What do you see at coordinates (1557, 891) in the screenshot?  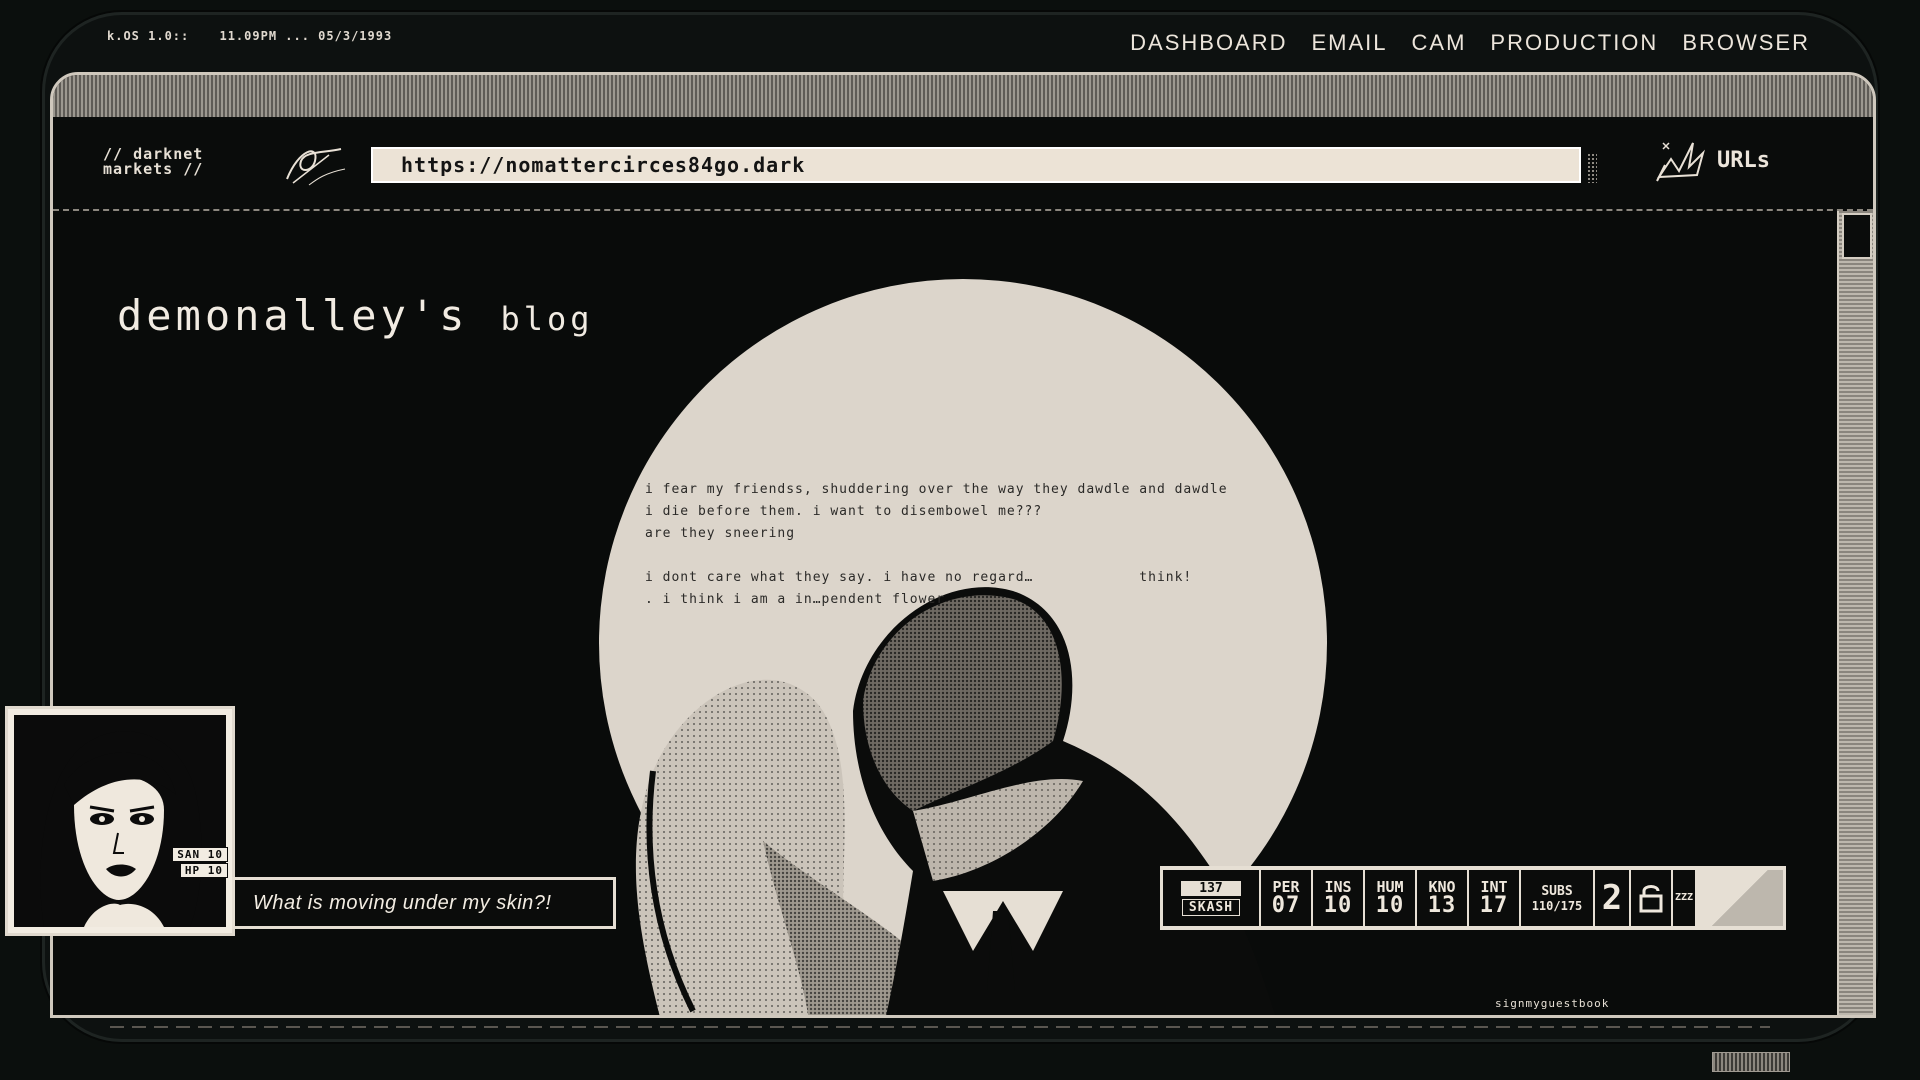 I see `subs-label: SUBS` at bounding box center [1557, 891].